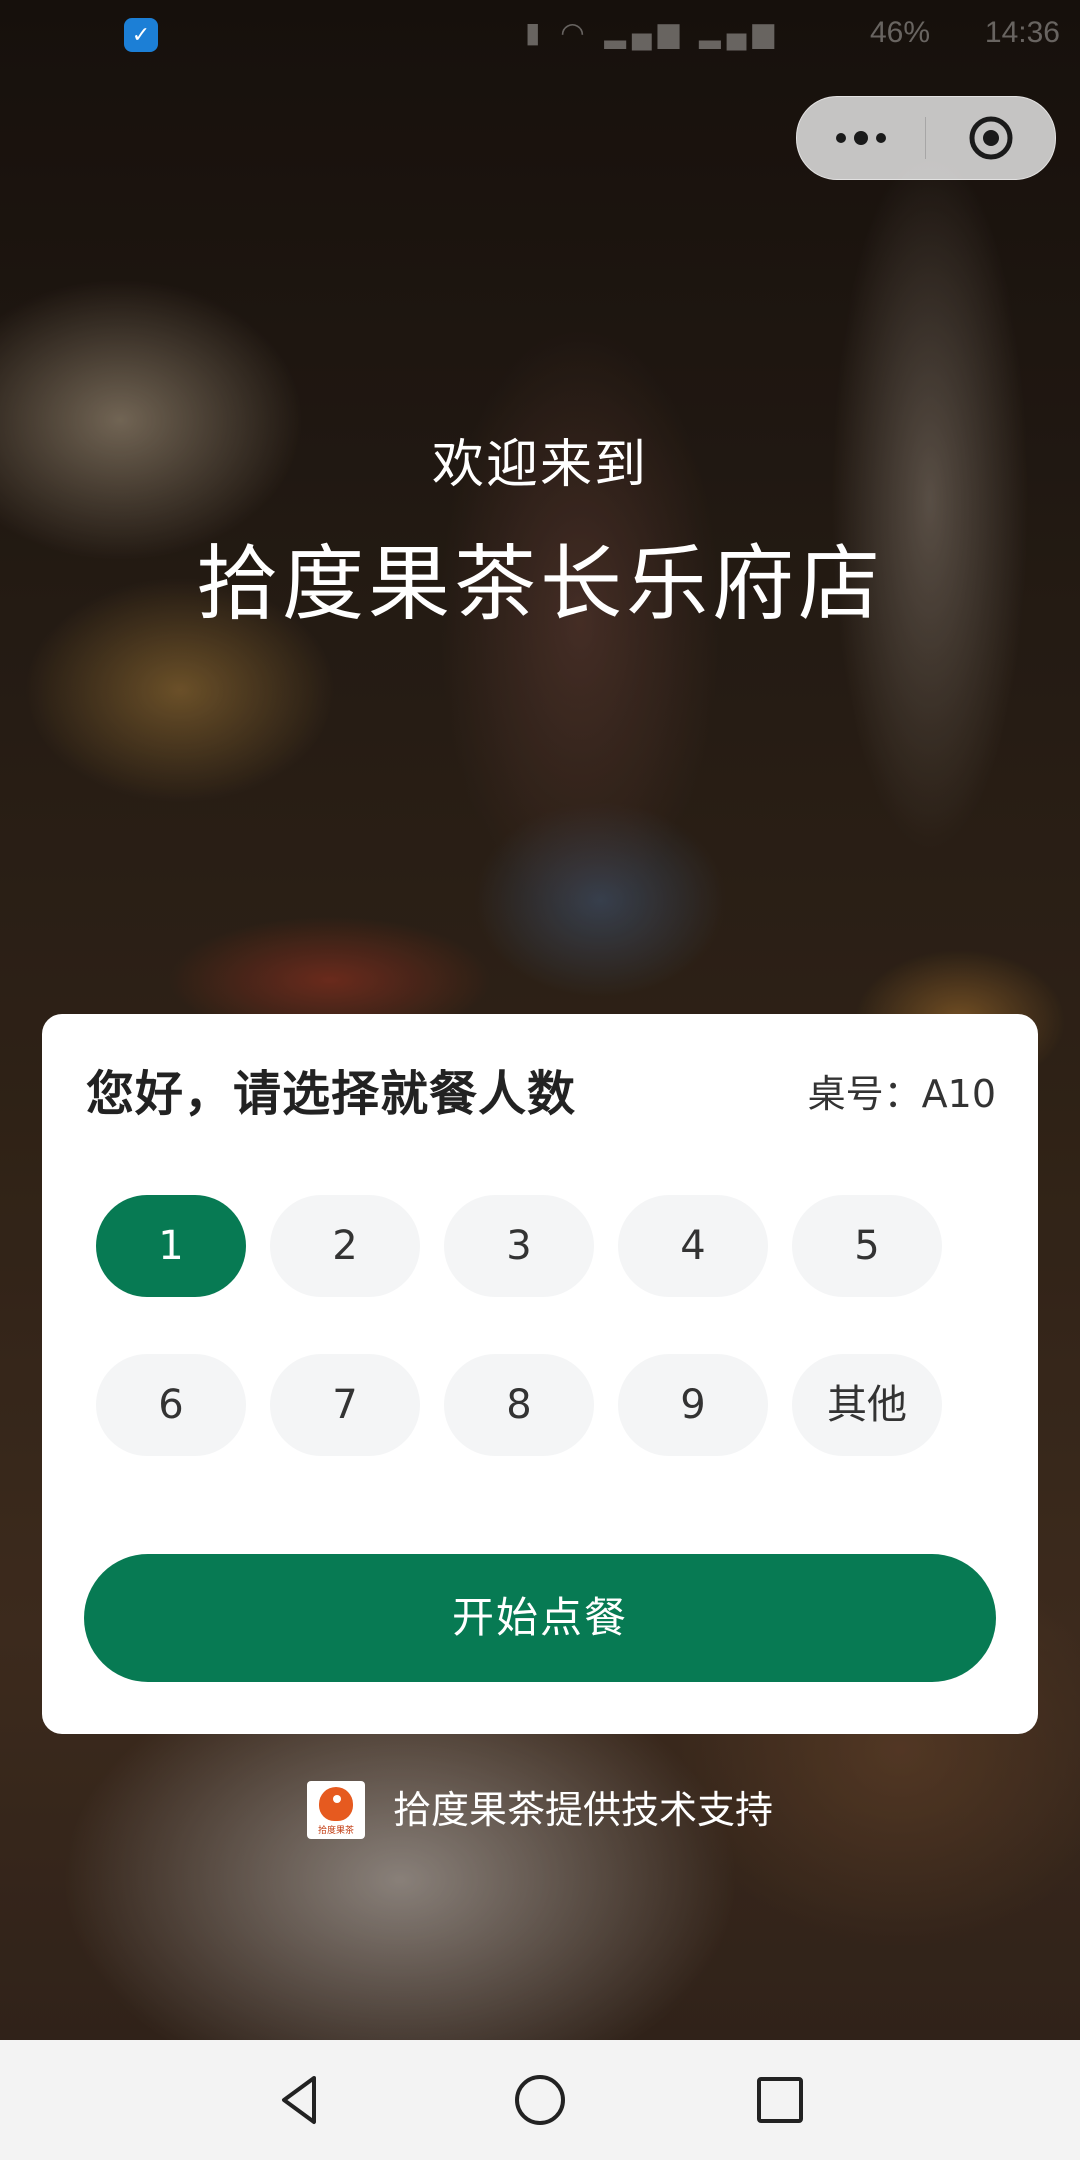  I want to click on party-size-option-6: 6, so click(171, 1405).